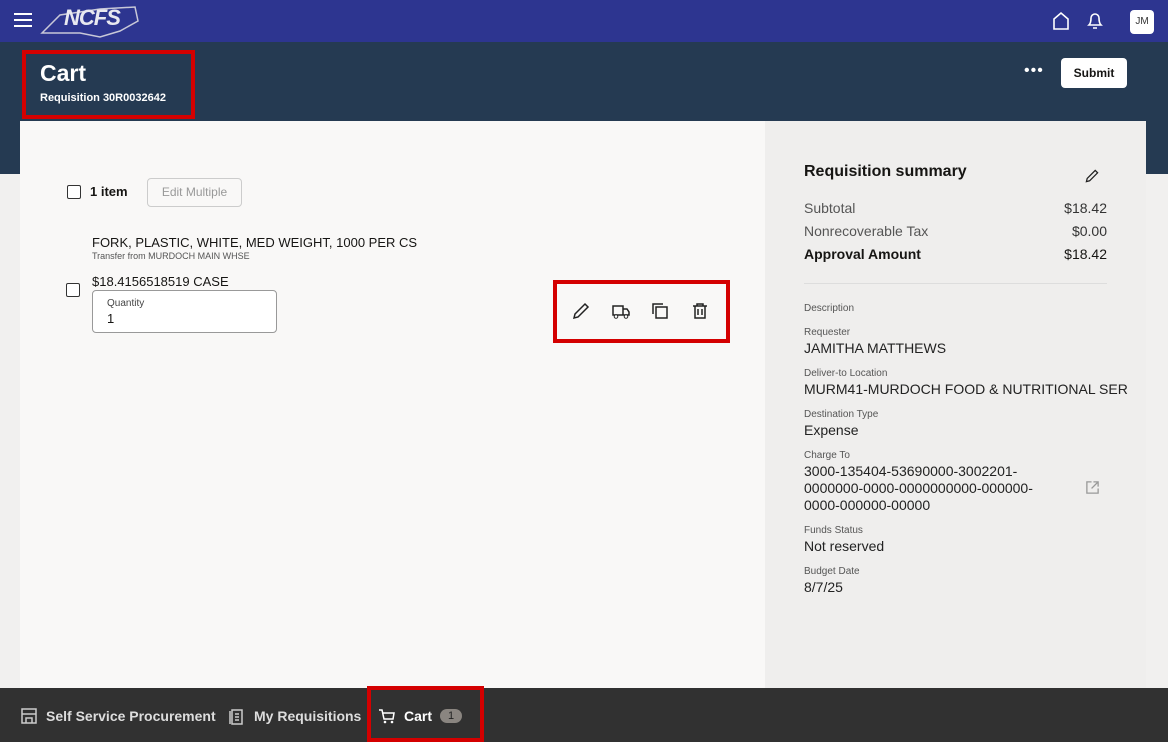  What do you see at coordinates (833, 530) in the screenshot?
I see `funds-label: Funds Status` at bounding box center [833, 530].